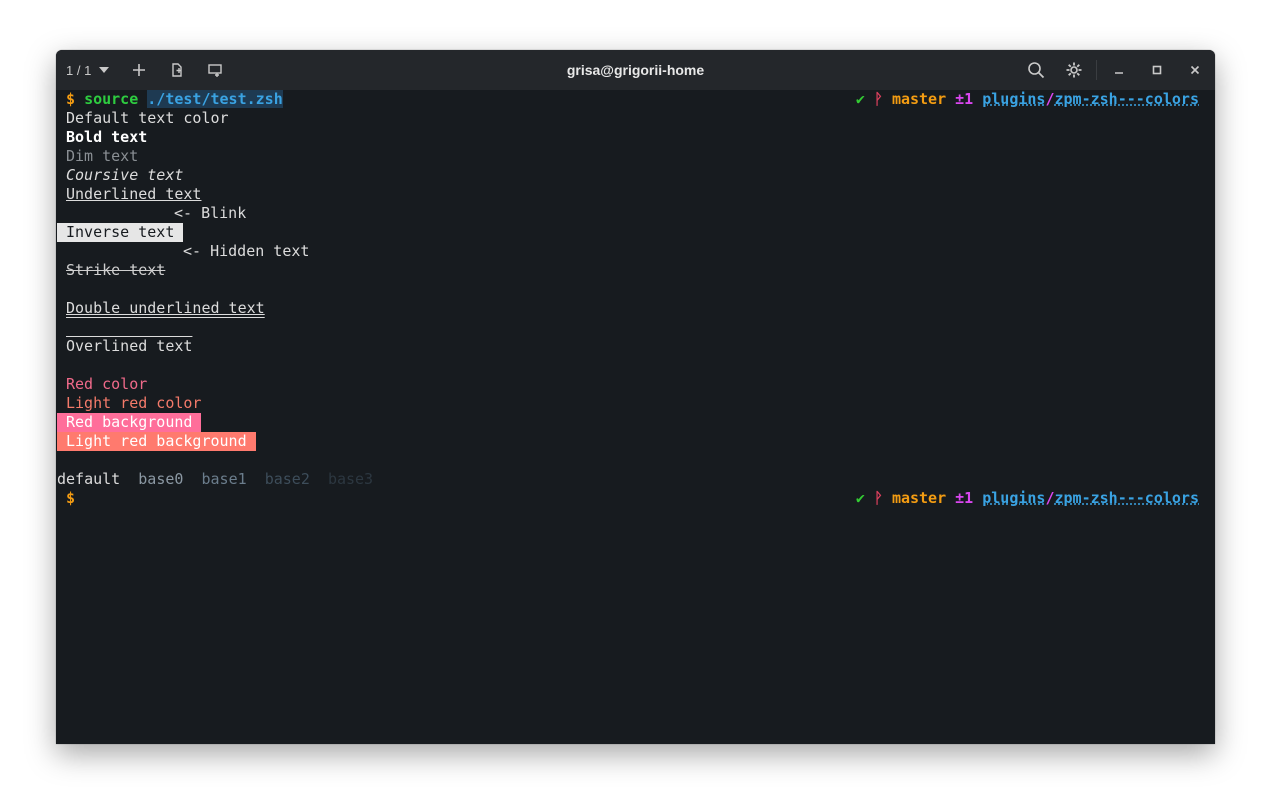  Describe the element at coordinates (1014, 99) in the screenshot. I see `dir-parent: plugins` at that location.